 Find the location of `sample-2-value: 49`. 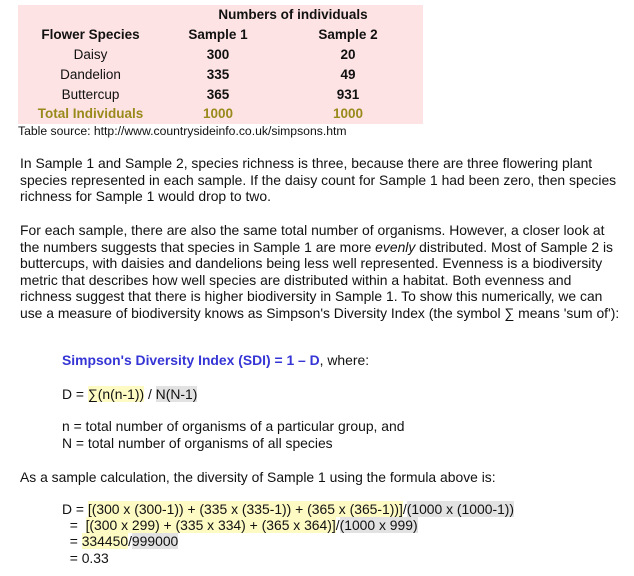

sample-2-value: 49 is located at coordinates (348, 74).